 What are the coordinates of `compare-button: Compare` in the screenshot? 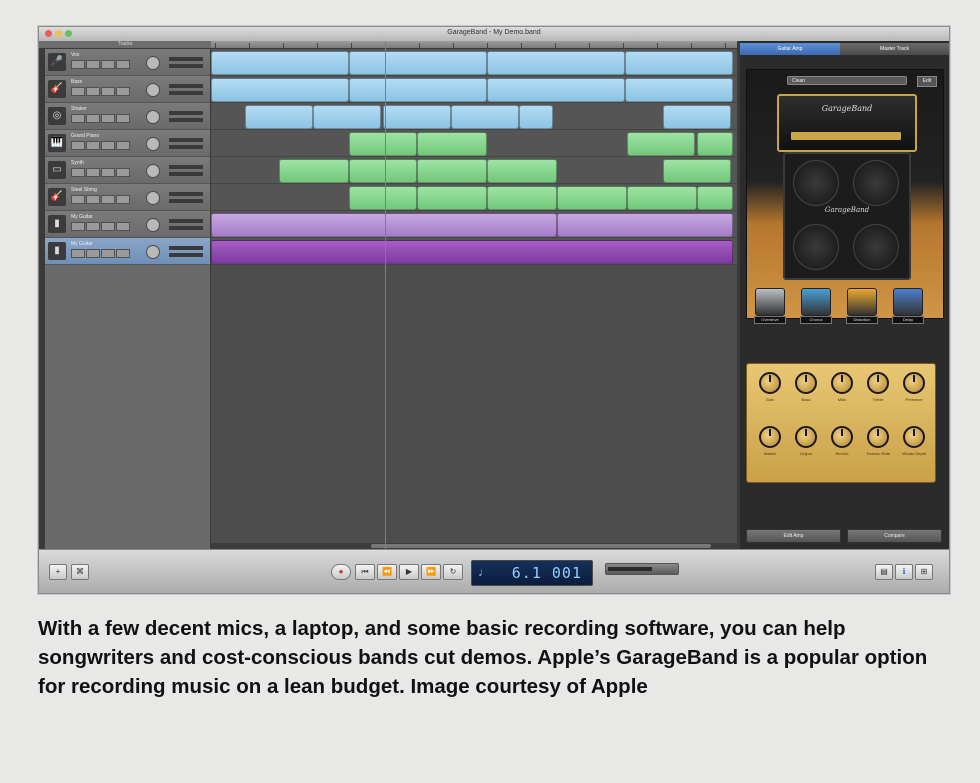 It's located at (894, 536).